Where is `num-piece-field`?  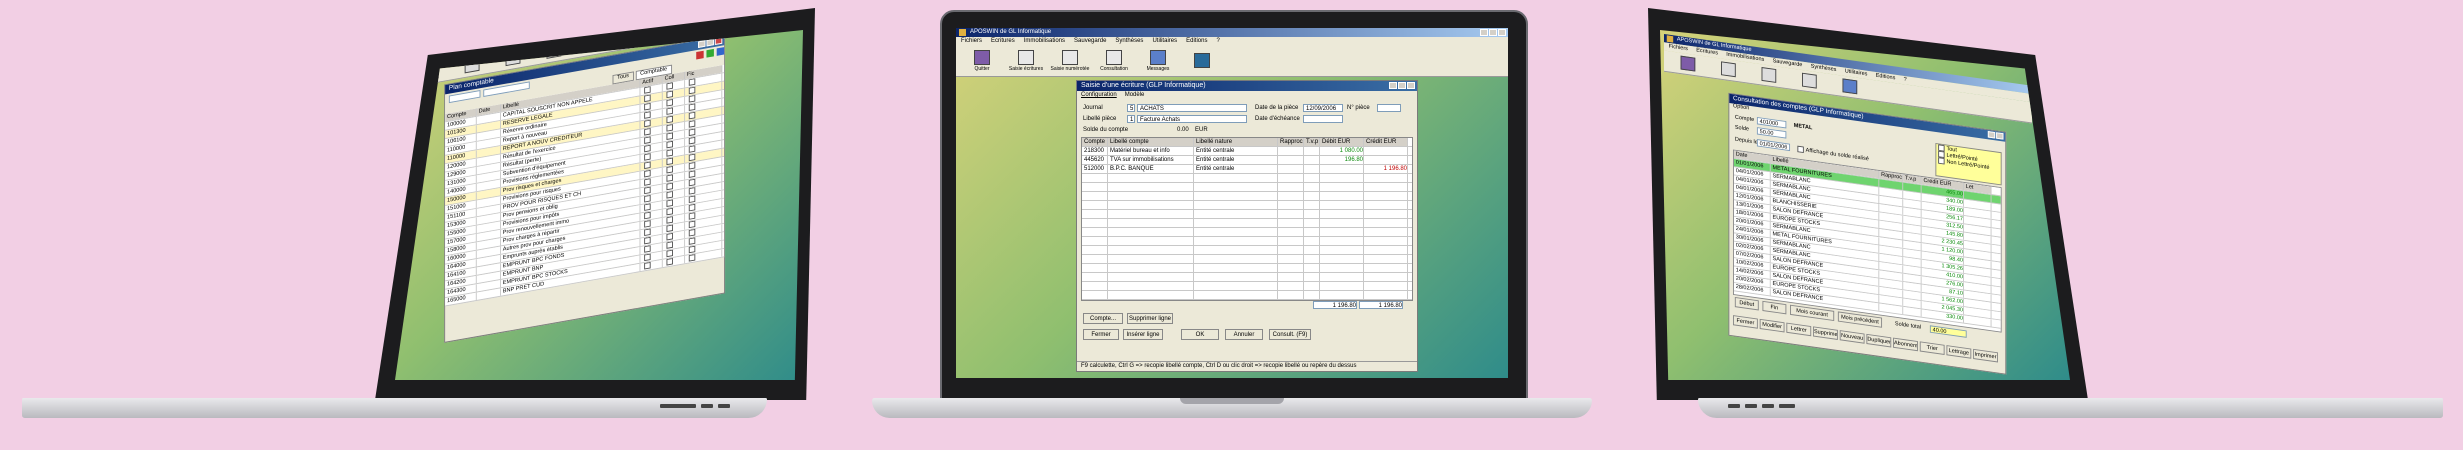
num-piece-field is located at coordinates (1389, 108).